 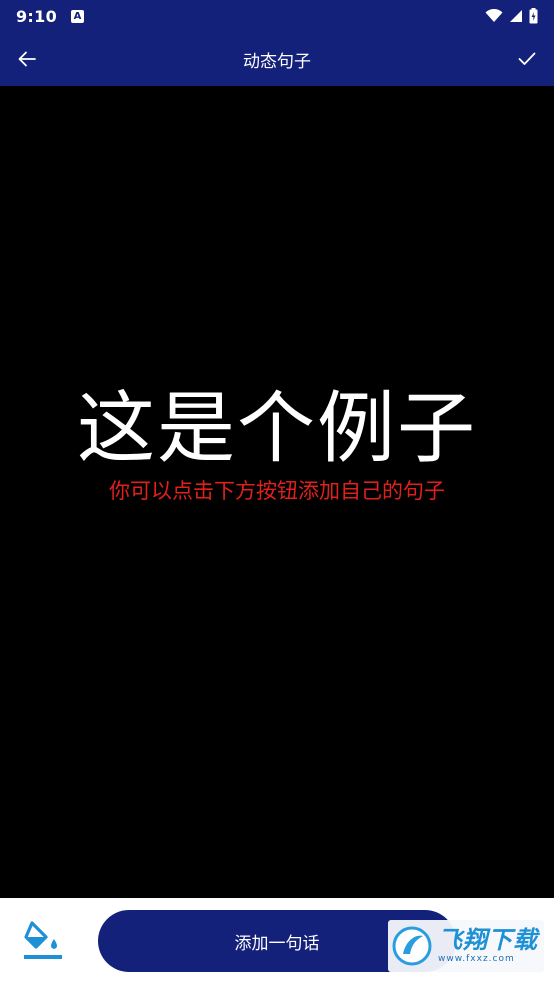 I want to click on confirm-button, so click(x=527, y=59).